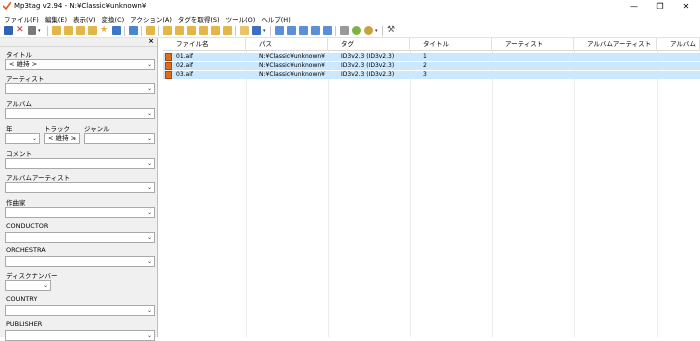  Describe the element at coordinates (303, 30) in the screenshot. I see `export-config-icon` at that location.